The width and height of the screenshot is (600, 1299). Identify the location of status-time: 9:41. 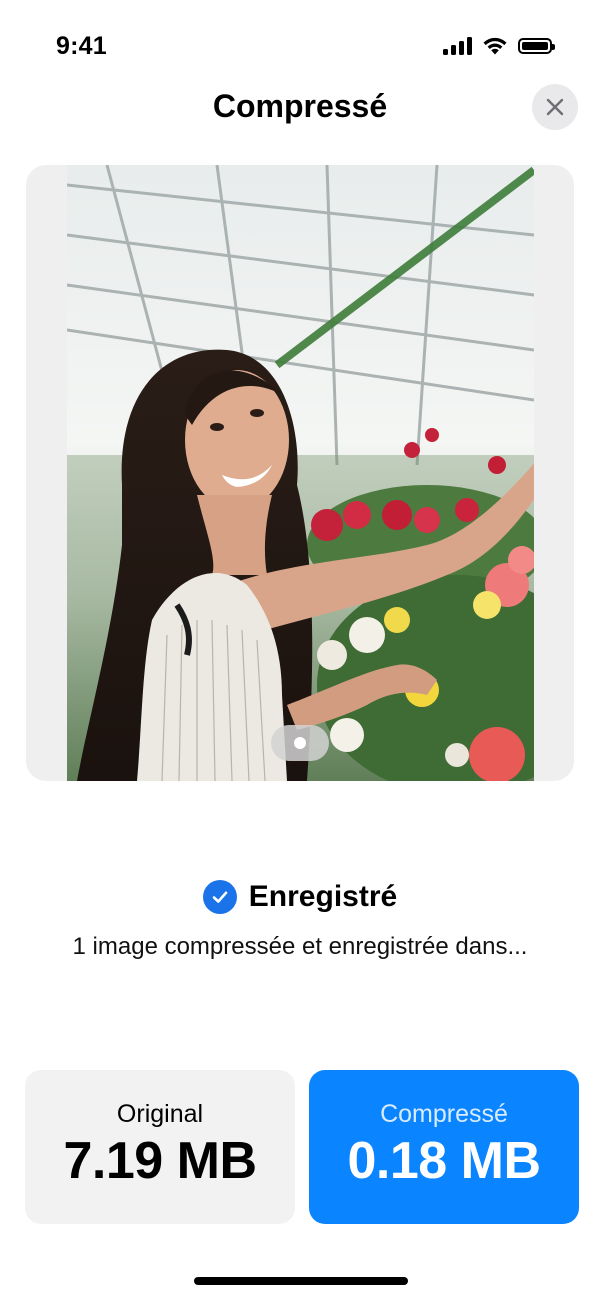
(81, 46).